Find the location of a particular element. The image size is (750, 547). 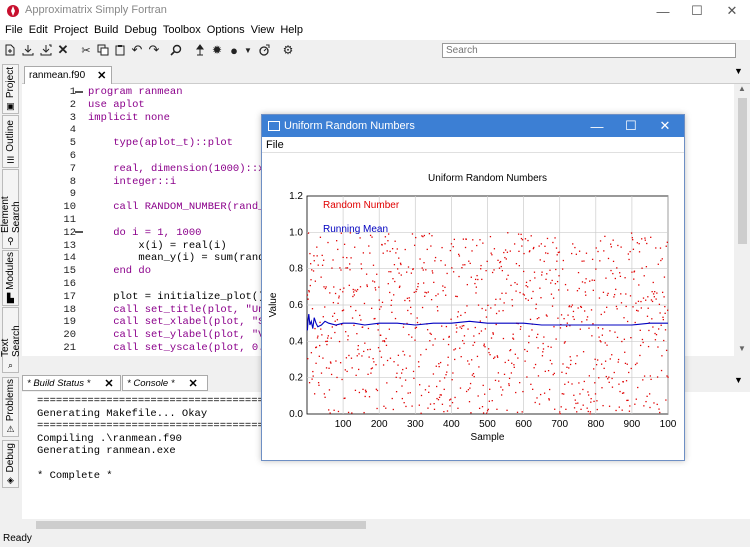

cut-icon: ✂ is located at coordinates (86, 50).